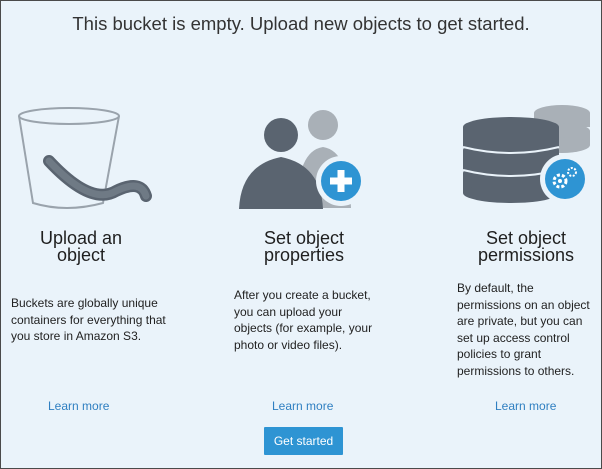  Describe the element at coordinates (78, 406) in the screenshot. I see `learn-more-link-upload: Learn more` at that location.